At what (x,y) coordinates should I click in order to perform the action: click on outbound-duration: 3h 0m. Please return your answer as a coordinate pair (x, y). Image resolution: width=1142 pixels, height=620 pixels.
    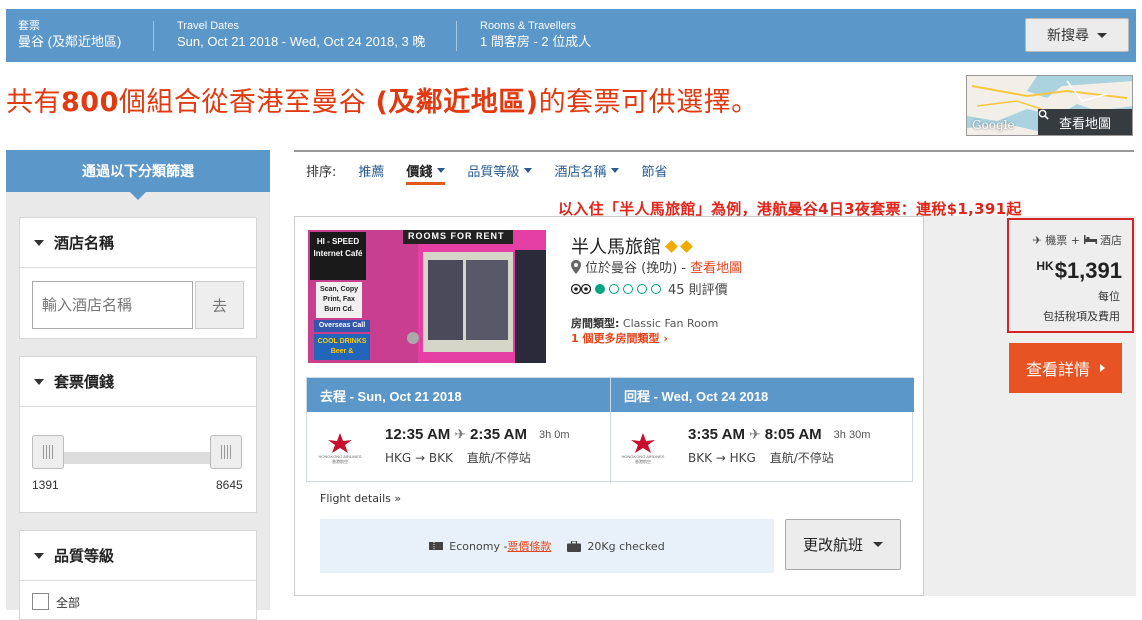
    Looking at the image, I should click on (554, 434).